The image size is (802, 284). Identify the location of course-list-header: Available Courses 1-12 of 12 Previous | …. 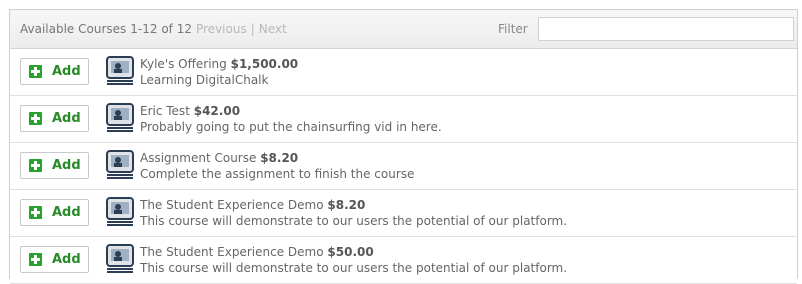
(403, 29).